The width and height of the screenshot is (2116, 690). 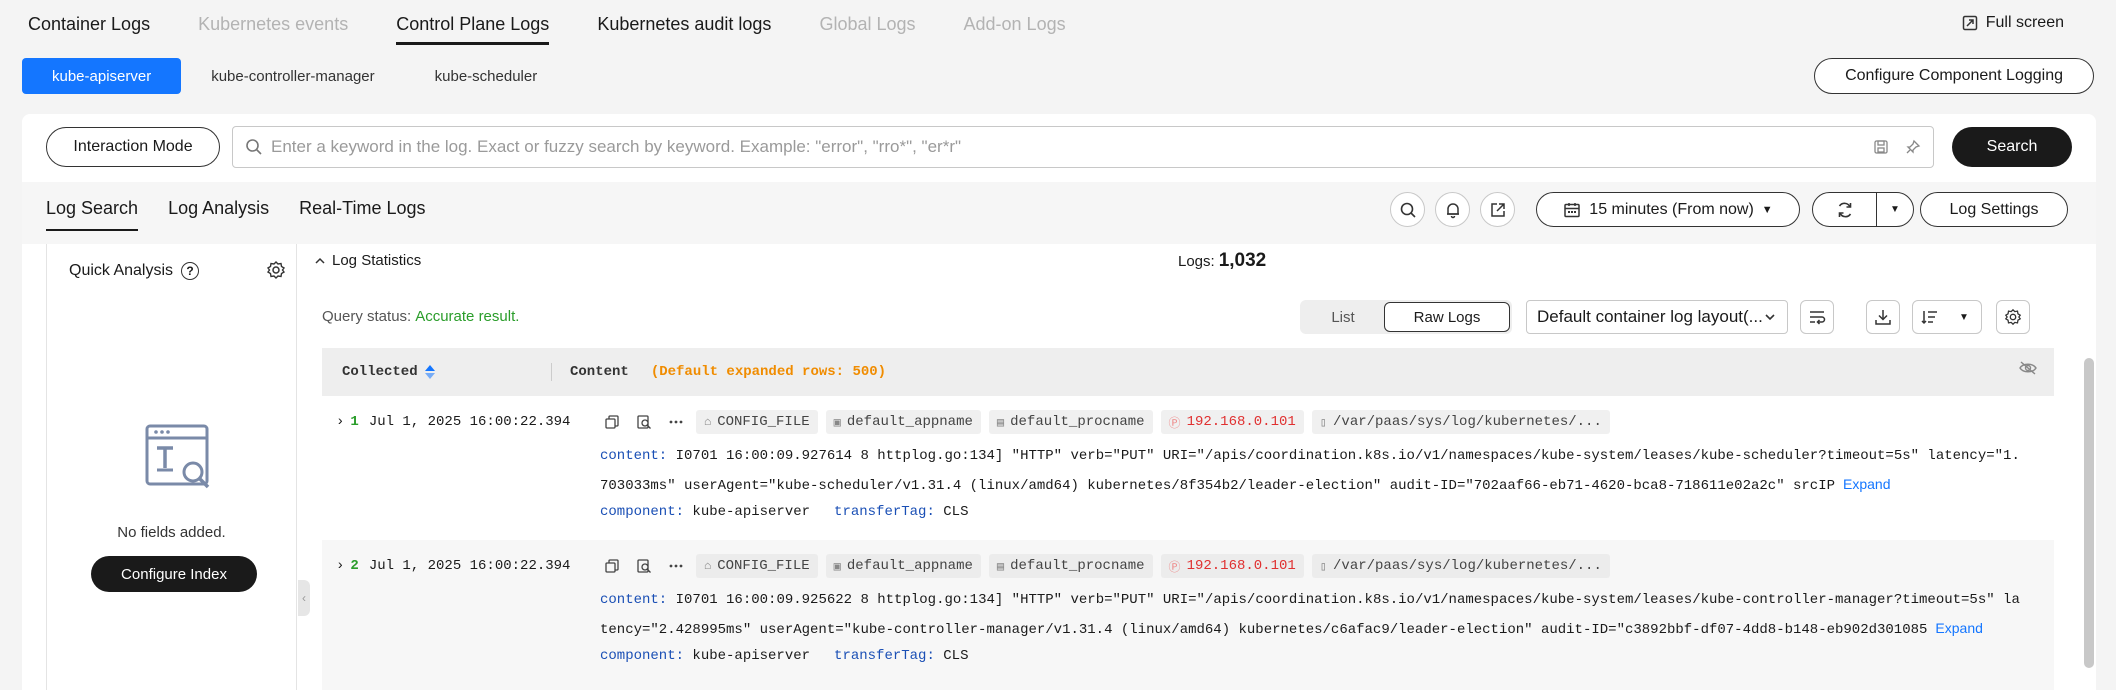 What do you see at coordinates (1070, 147) in the screenshot?
I see `search-input` at bounding box center [1070, 147].